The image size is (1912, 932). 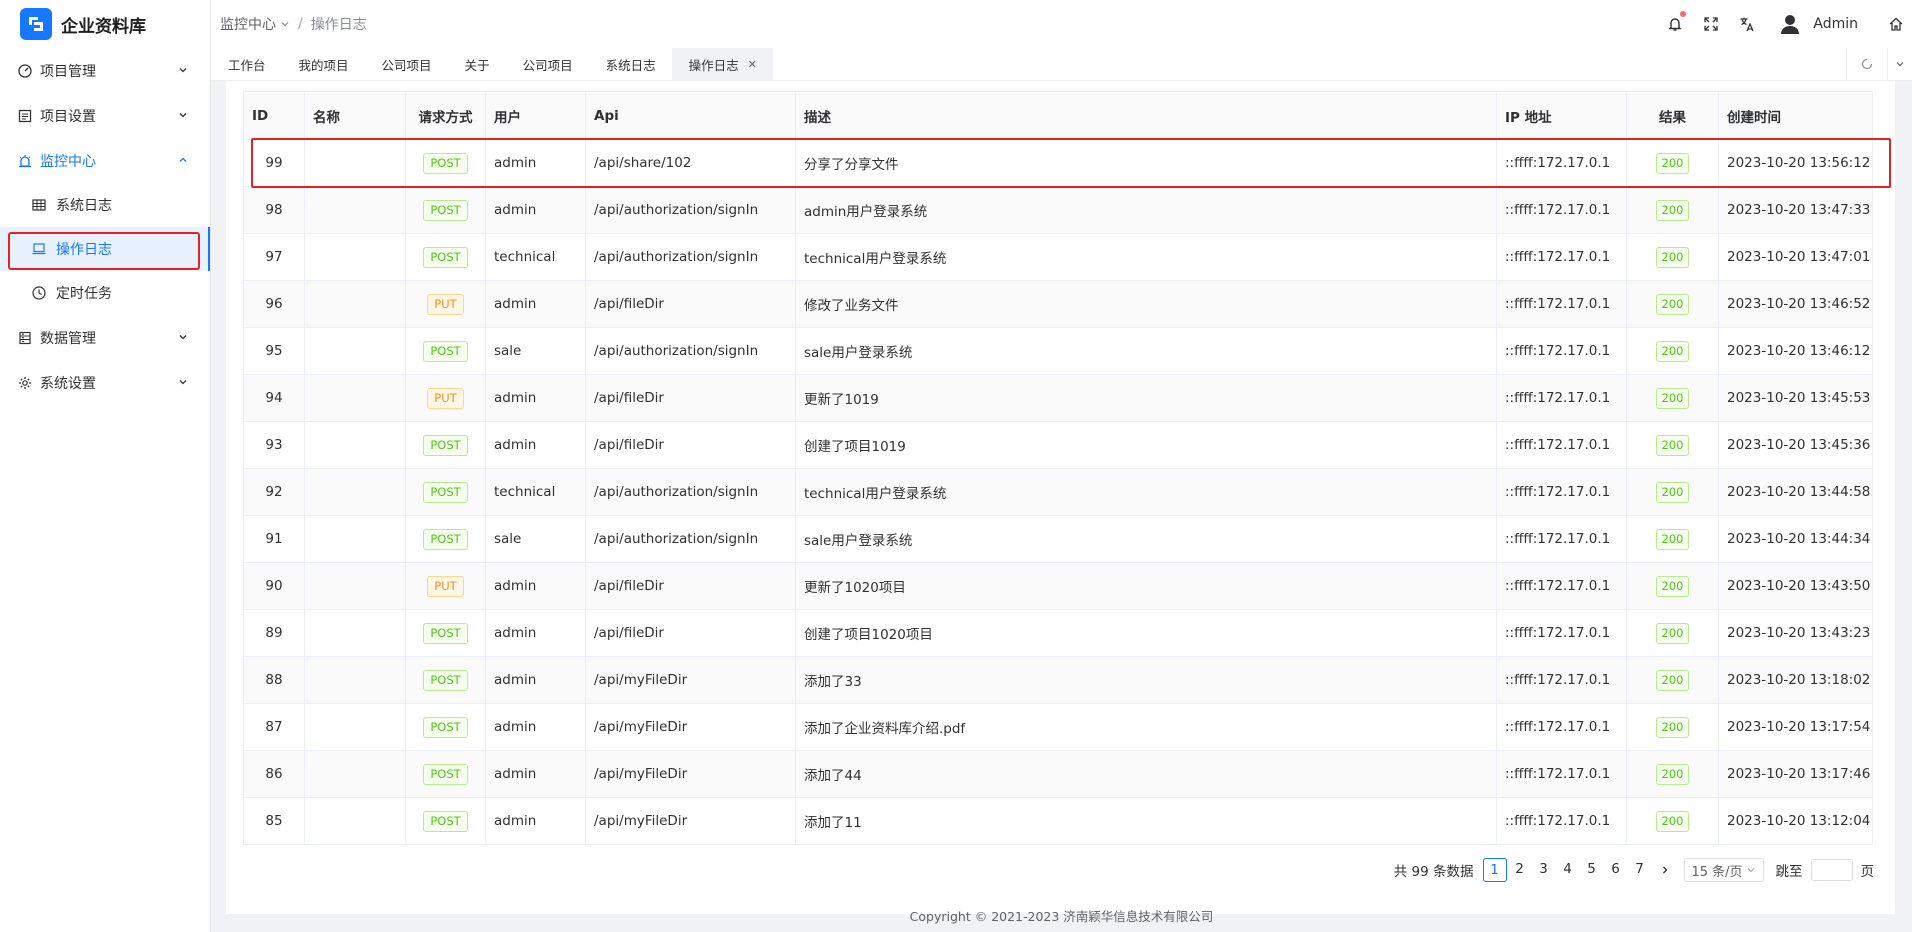 I want to click on table-cell-desc: 修改了业务文件, so click(x=1146, y=304).